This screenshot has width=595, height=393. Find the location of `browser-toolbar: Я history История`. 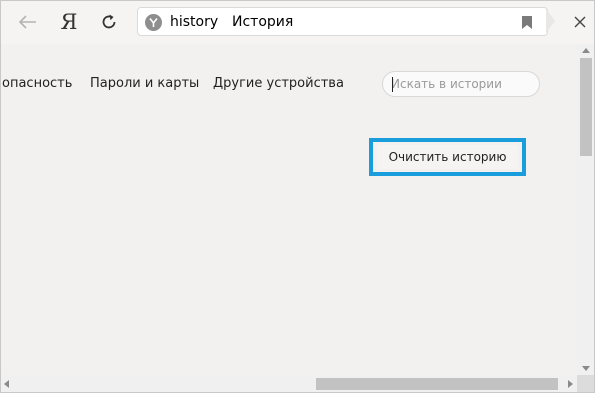

browser-toolbar: Я history История is located at coordinates (297, 22).